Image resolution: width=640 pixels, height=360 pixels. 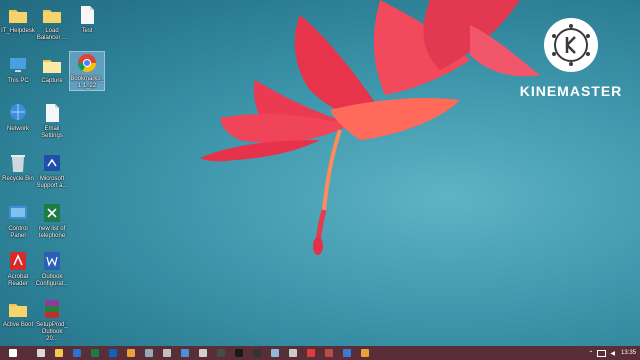 I want to click on powershell-icon, so click(x=77, y=353).